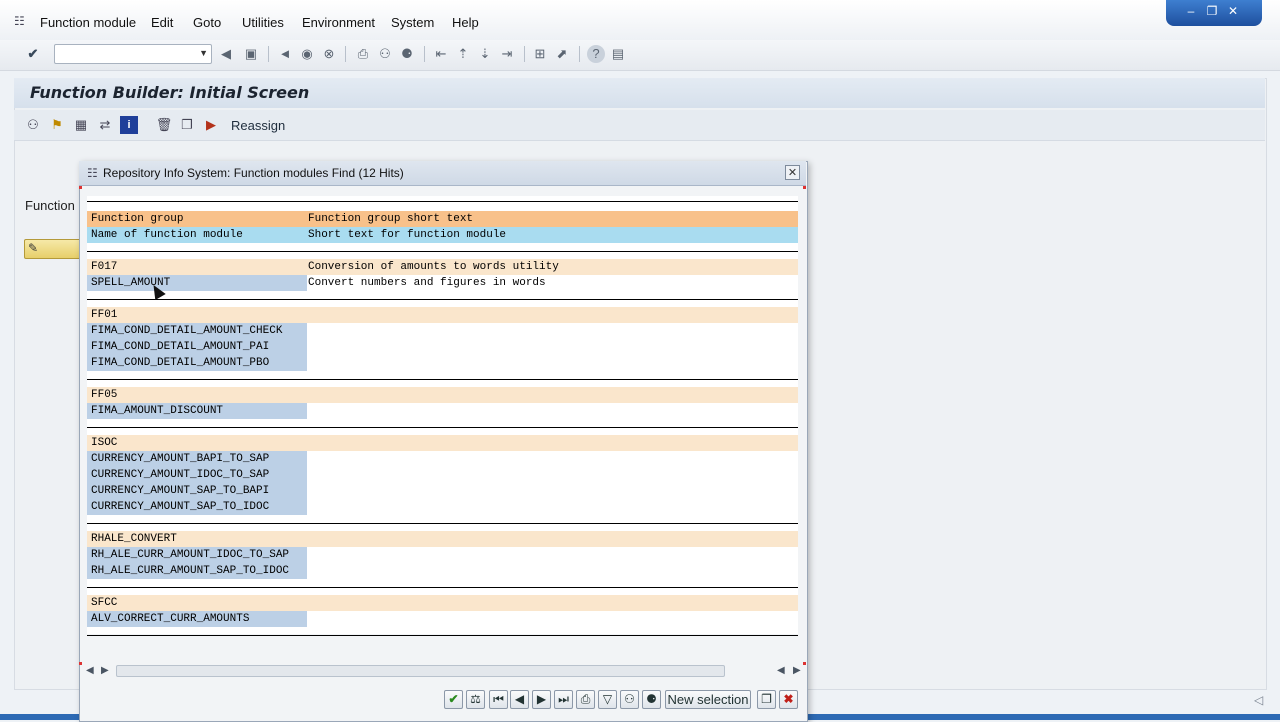  Describe the element at coordinates (442, 539) in the screenshot. I see `group-row: RHALE_CONVERT` at that location.